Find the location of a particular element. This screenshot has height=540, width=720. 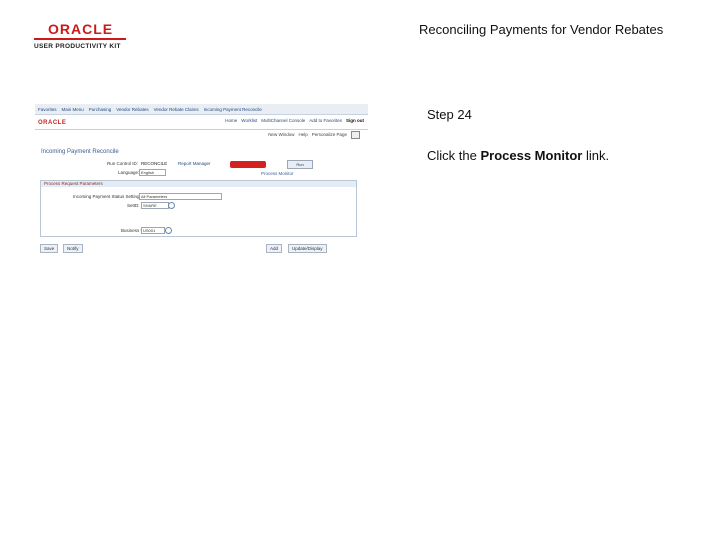

run-button: Run is located at coordinates (300, 164).